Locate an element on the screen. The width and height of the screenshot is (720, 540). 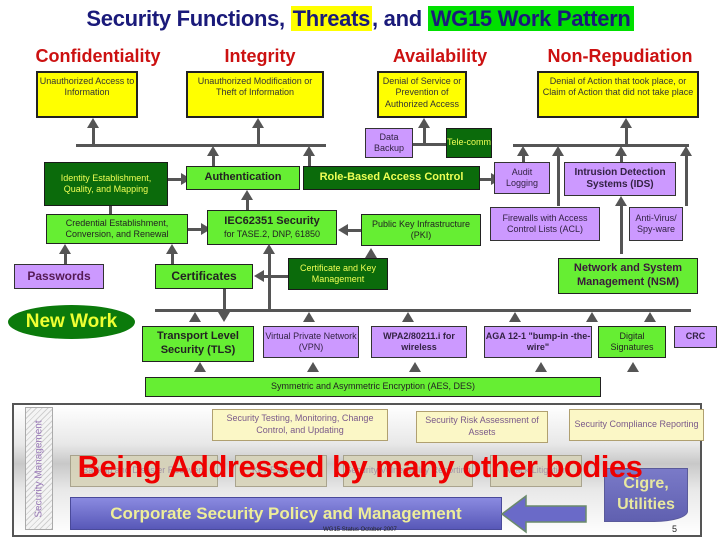
node-label: Anti-Virus/ Spy-ware is located at coordinates (656, 223).